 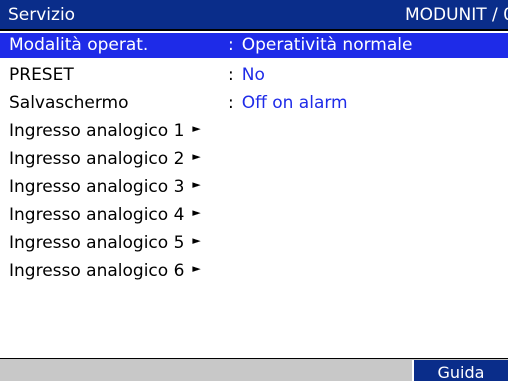 I want to click on menu-item-value: : No, so click(x=246, y=75).